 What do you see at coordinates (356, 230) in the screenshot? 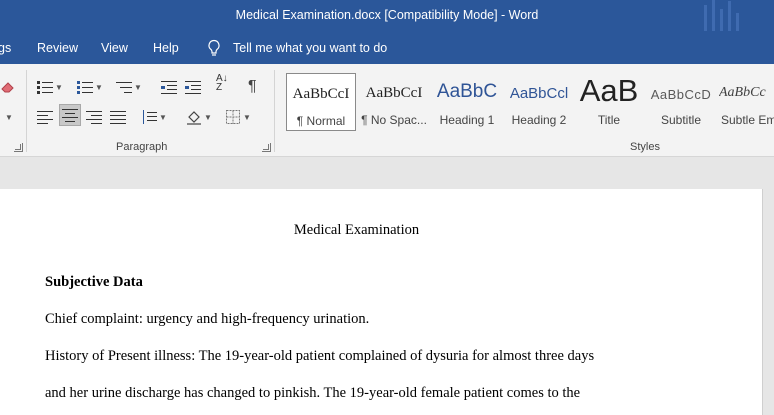
I see `document-title: Medical Examination` at bounding box center [356, 230].